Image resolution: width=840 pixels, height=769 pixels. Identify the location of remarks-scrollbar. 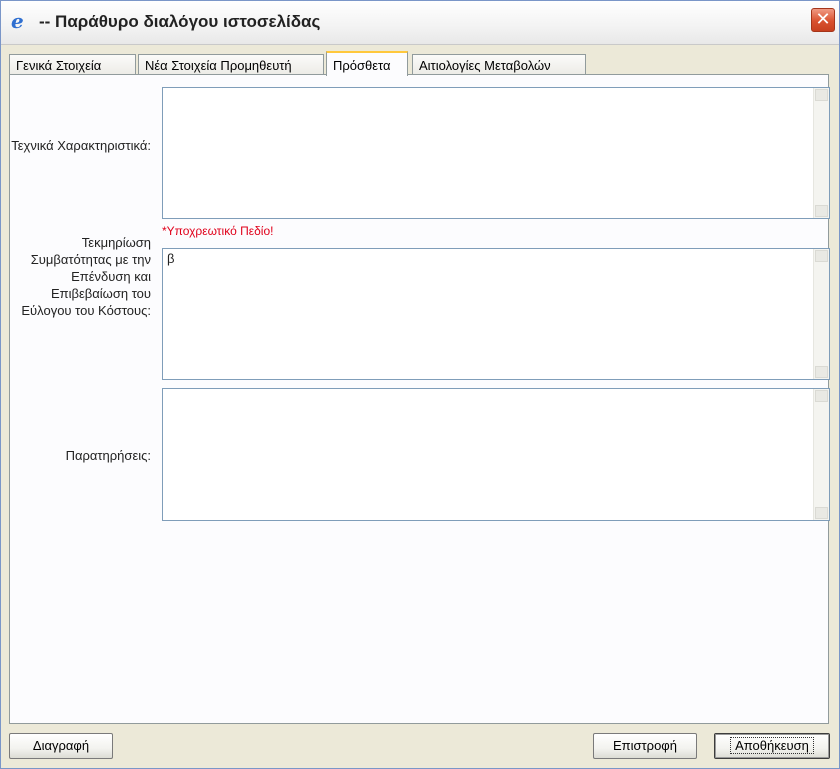
(821, 454).